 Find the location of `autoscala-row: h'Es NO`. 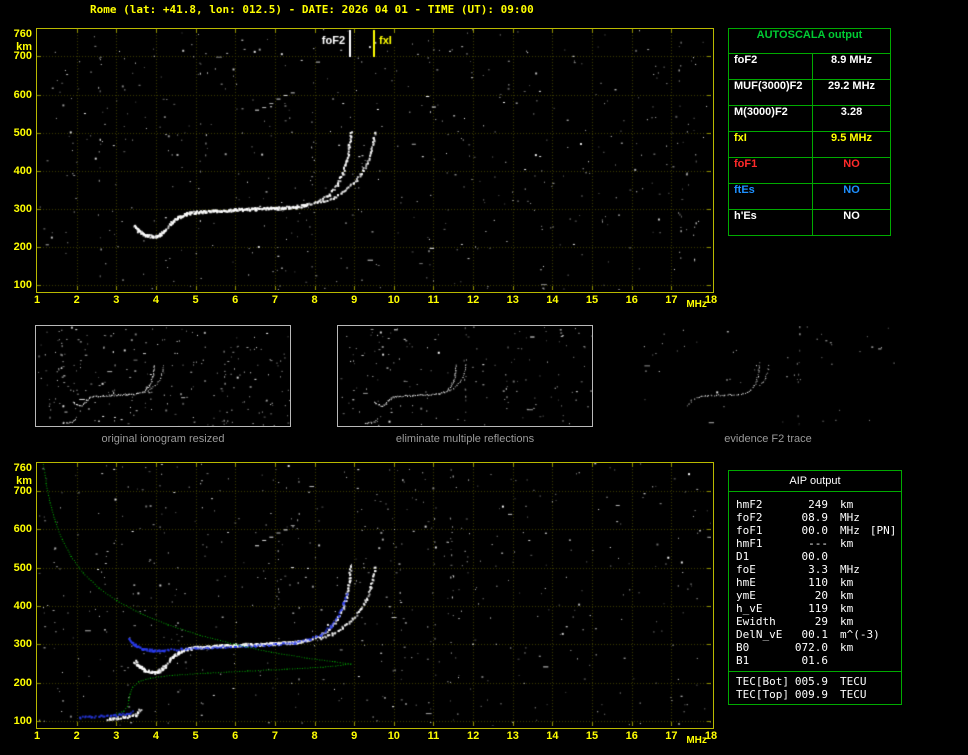

autoscala-row: h'Es NO is located at coordinates (809, 222).